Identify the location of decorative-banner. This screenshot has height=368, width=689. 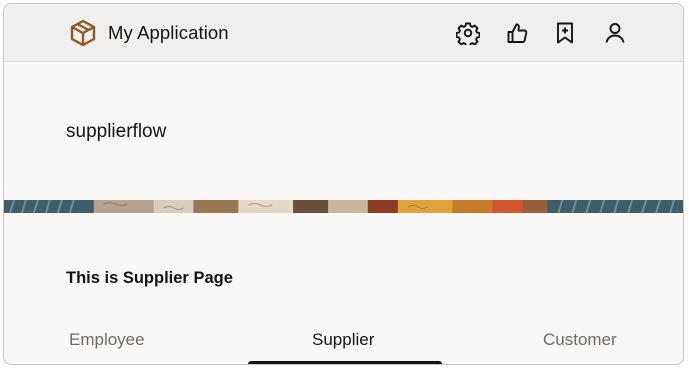
(343, 206).